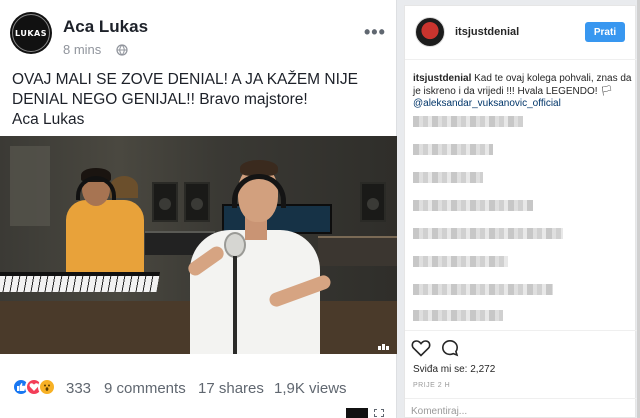  Describe the element at coordinates (442, 78) in the screenshot. I see `caption-username: itsjustdenial` at that location.